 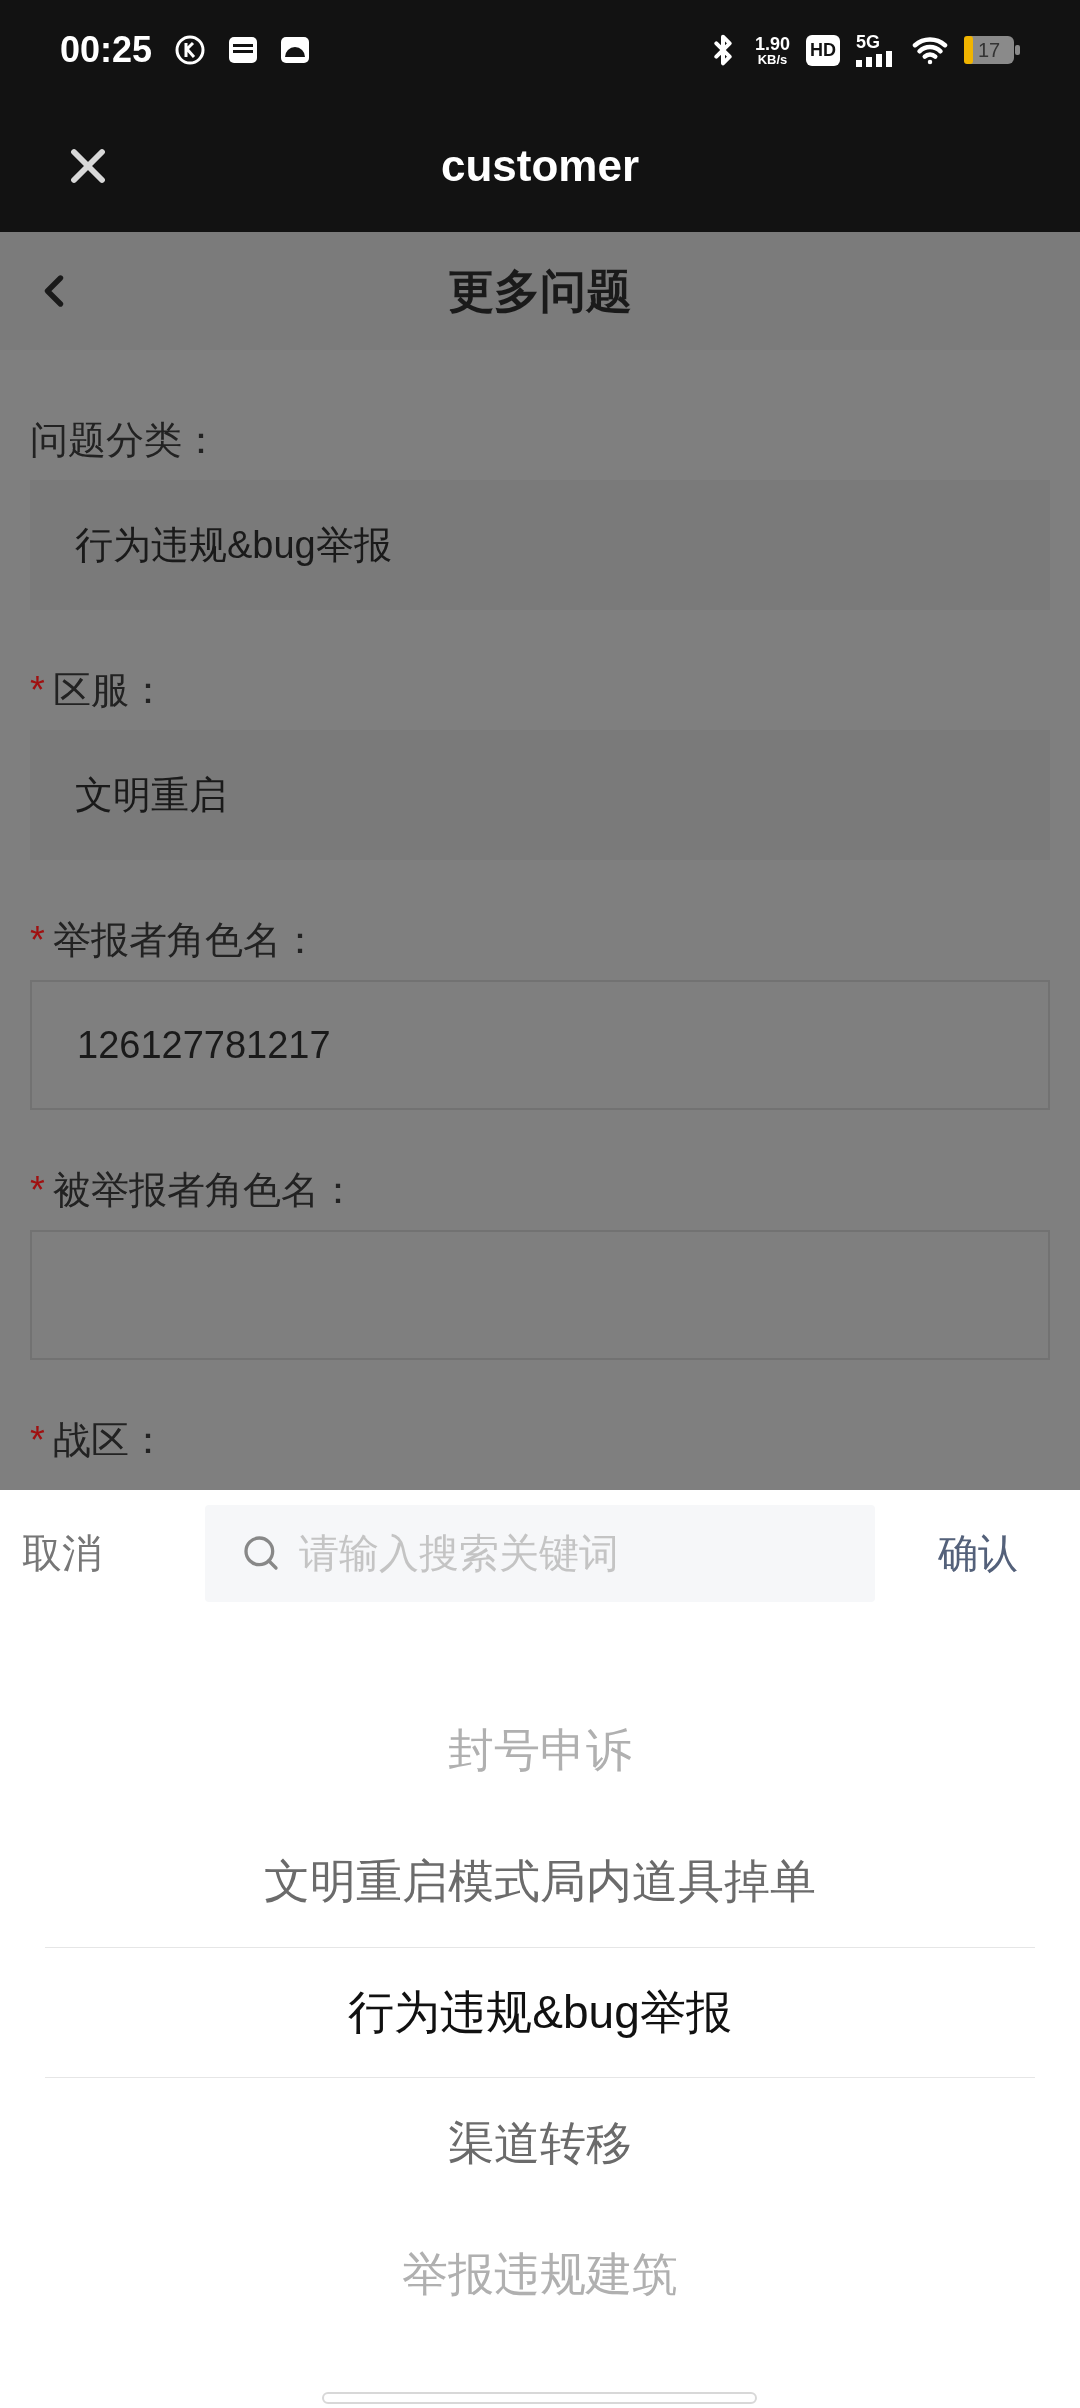 I want to click on network-type: 5G, so click(x=868, y=42).